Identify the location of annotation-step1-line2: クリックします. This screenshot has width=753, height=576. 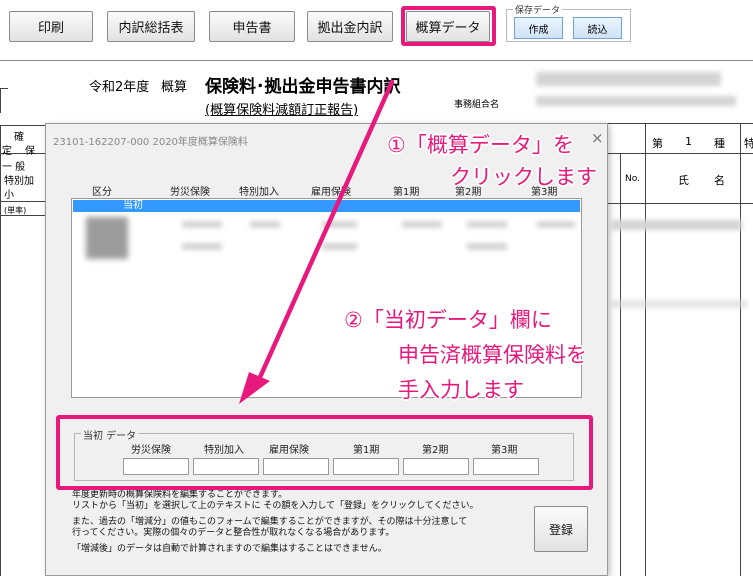
(523, 177).